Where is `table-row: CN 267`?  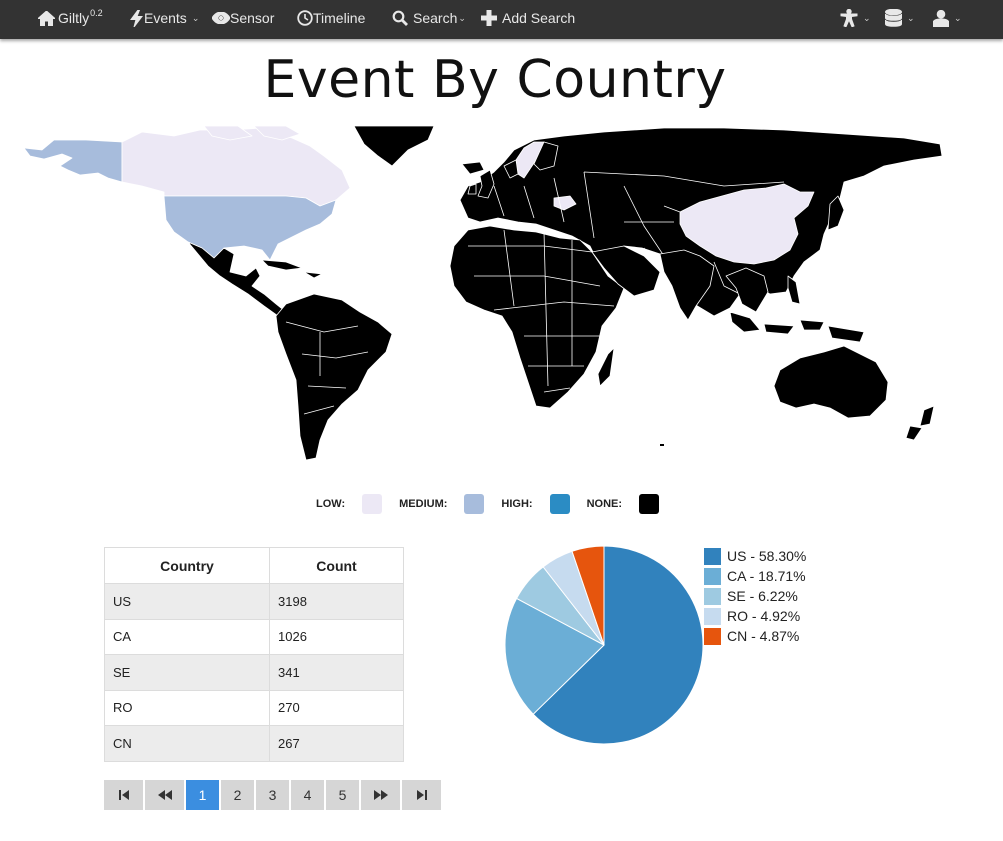
table-row: CN 267 is located at coordinates (254, 743).